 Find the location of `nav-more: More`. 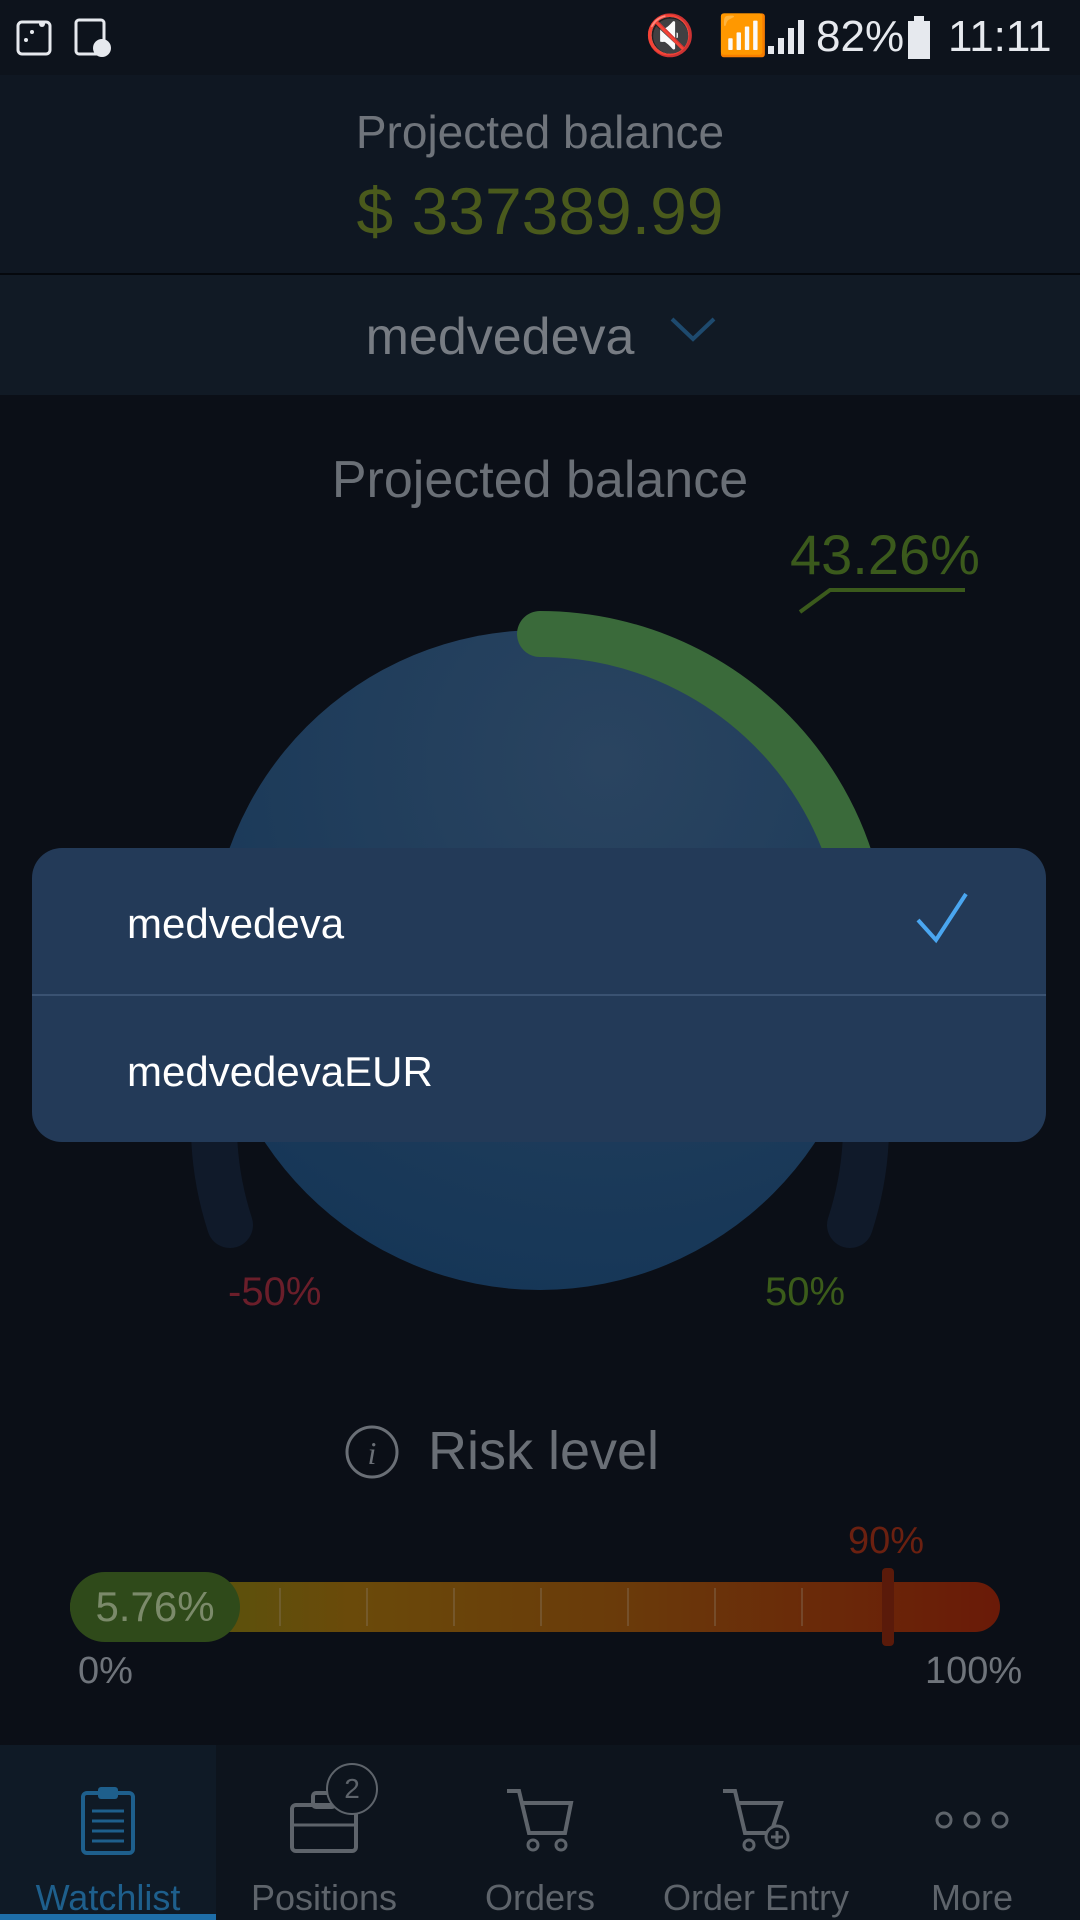

nav-more: More is located at coordinates (972, 1832).